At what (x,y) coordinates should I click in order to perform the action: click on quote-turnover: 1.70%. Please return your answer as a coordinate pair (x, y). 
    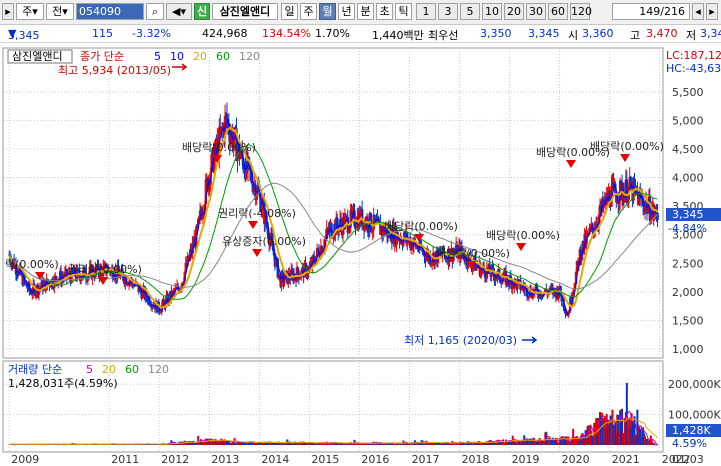
    Looking at the image, I should click on (332, 33).